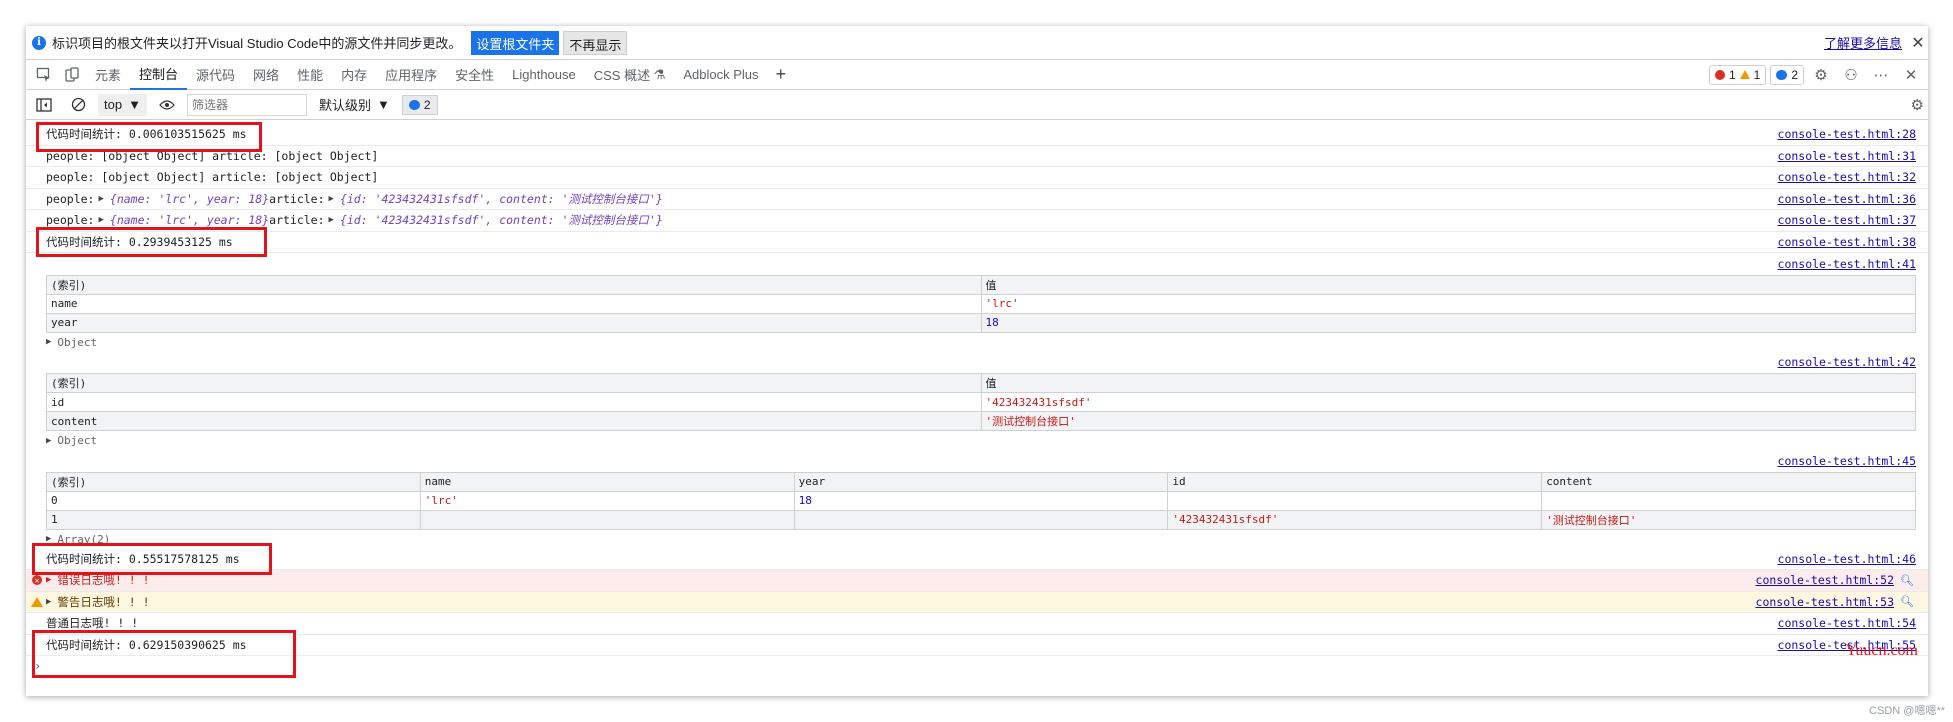  What do you see at coordinates (1851, 75) in the screenshot?
I see `remote-devices-icon: ⚇` at bounding box center [1851, 75].